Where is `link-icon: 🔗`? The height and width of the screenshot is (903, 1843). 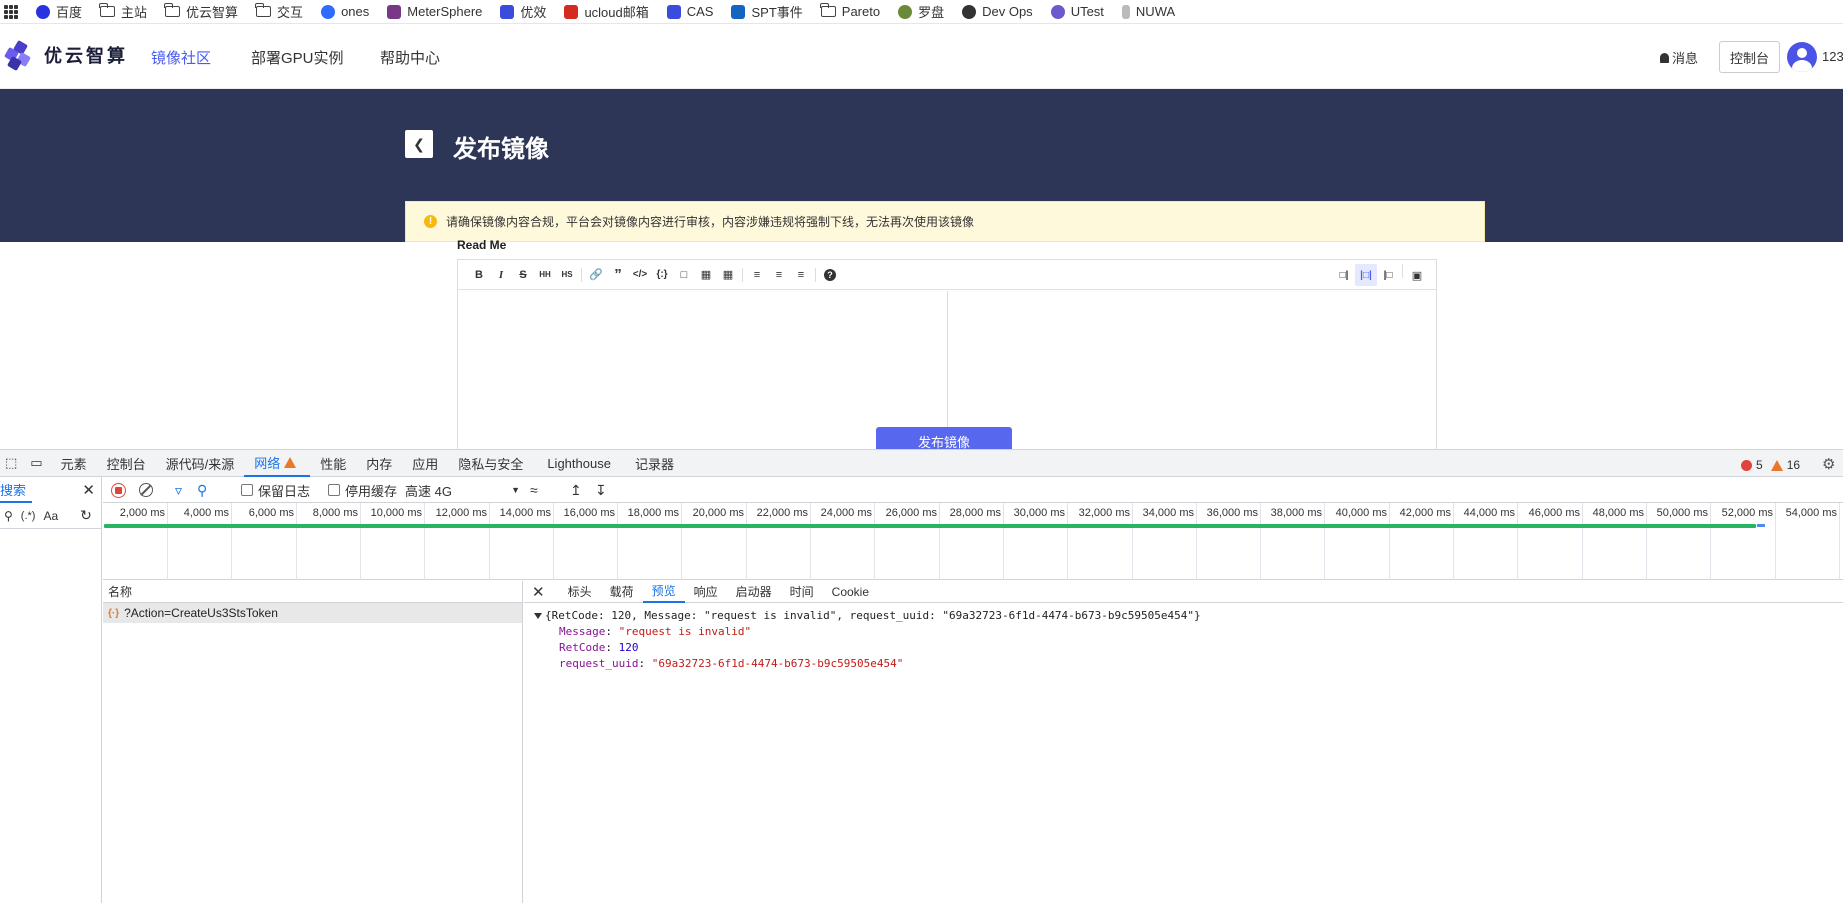
link-icon: 🔗 is located at coordinates (596, 275).